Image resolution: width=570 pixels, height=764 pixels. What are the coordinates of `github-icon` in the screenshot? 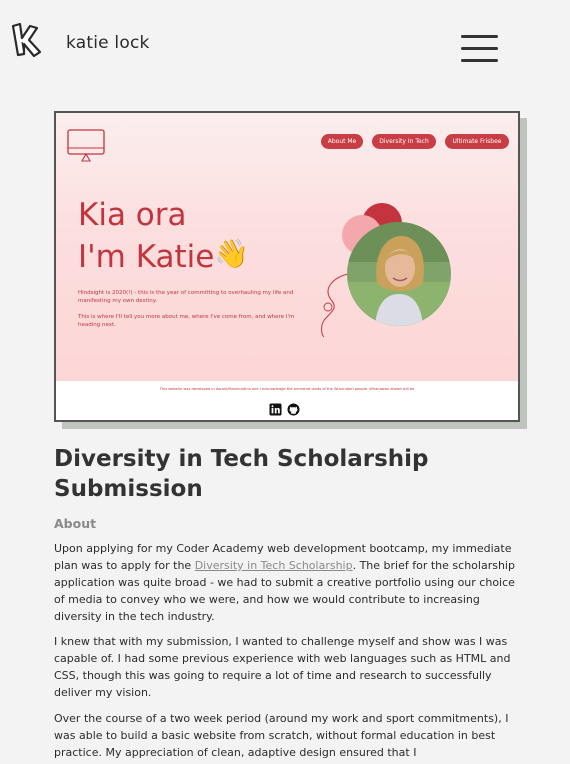 It's located at (293, 409).